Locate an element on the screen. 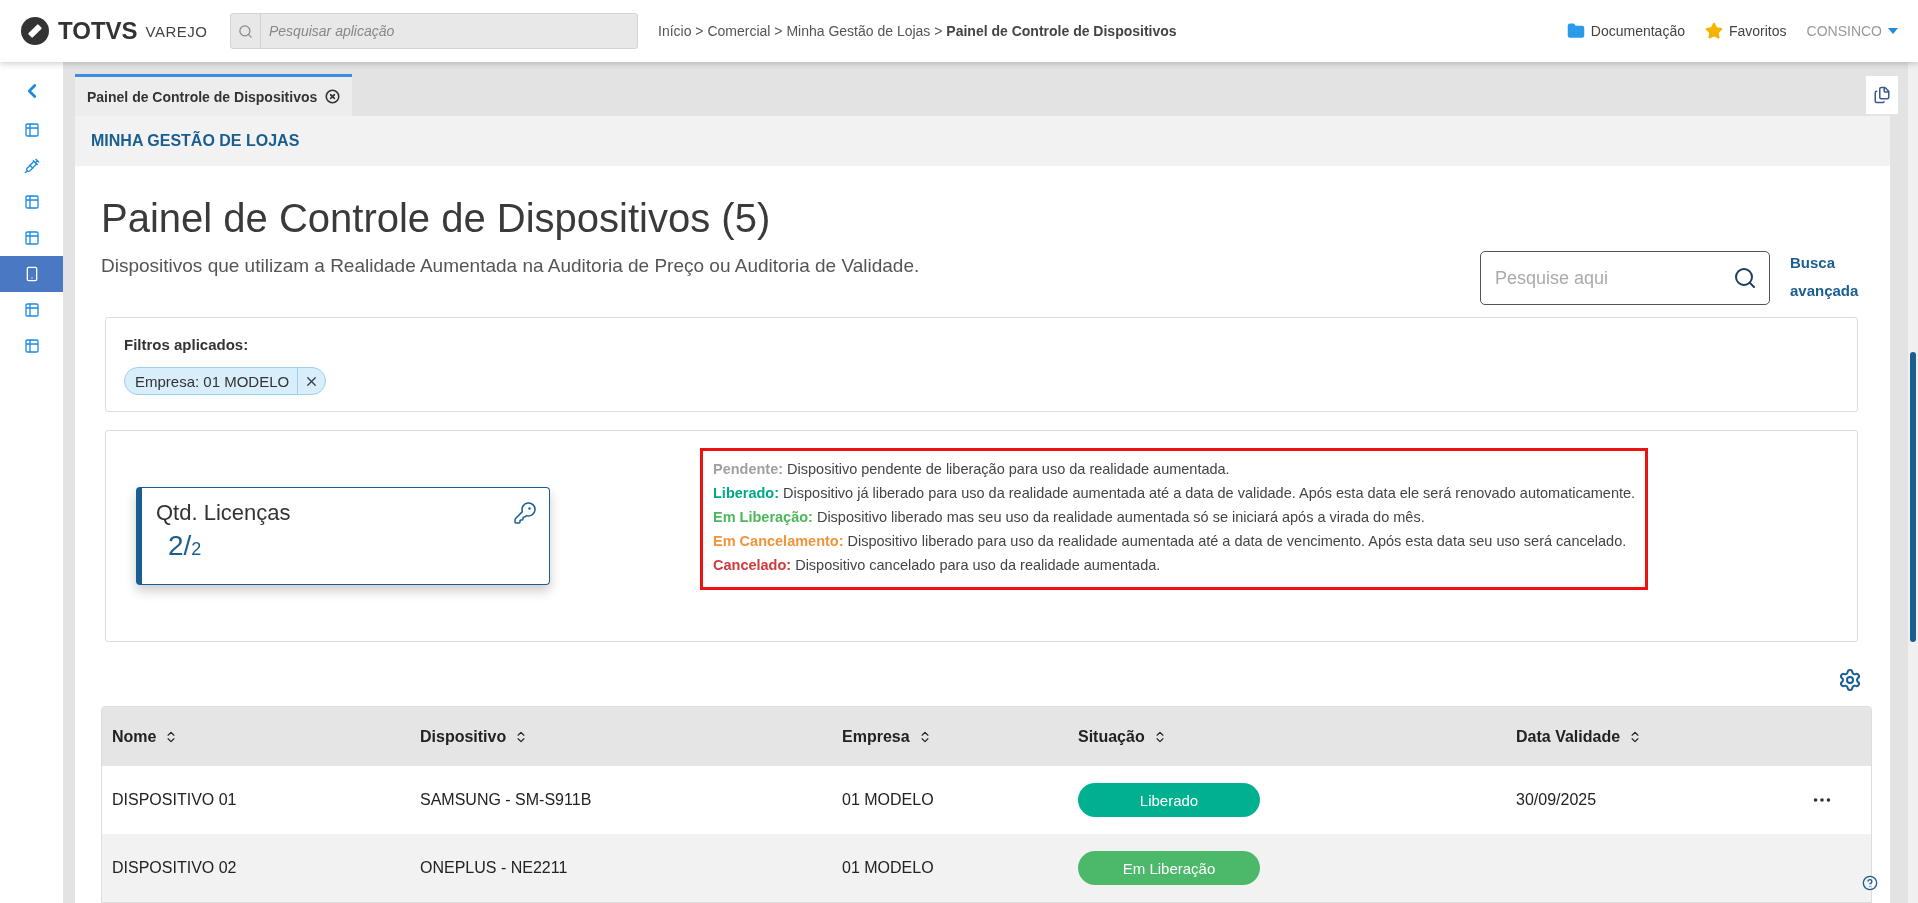 The image size is (1918, 903). scrollbar-thumb is located at coordinates (1913, 497).